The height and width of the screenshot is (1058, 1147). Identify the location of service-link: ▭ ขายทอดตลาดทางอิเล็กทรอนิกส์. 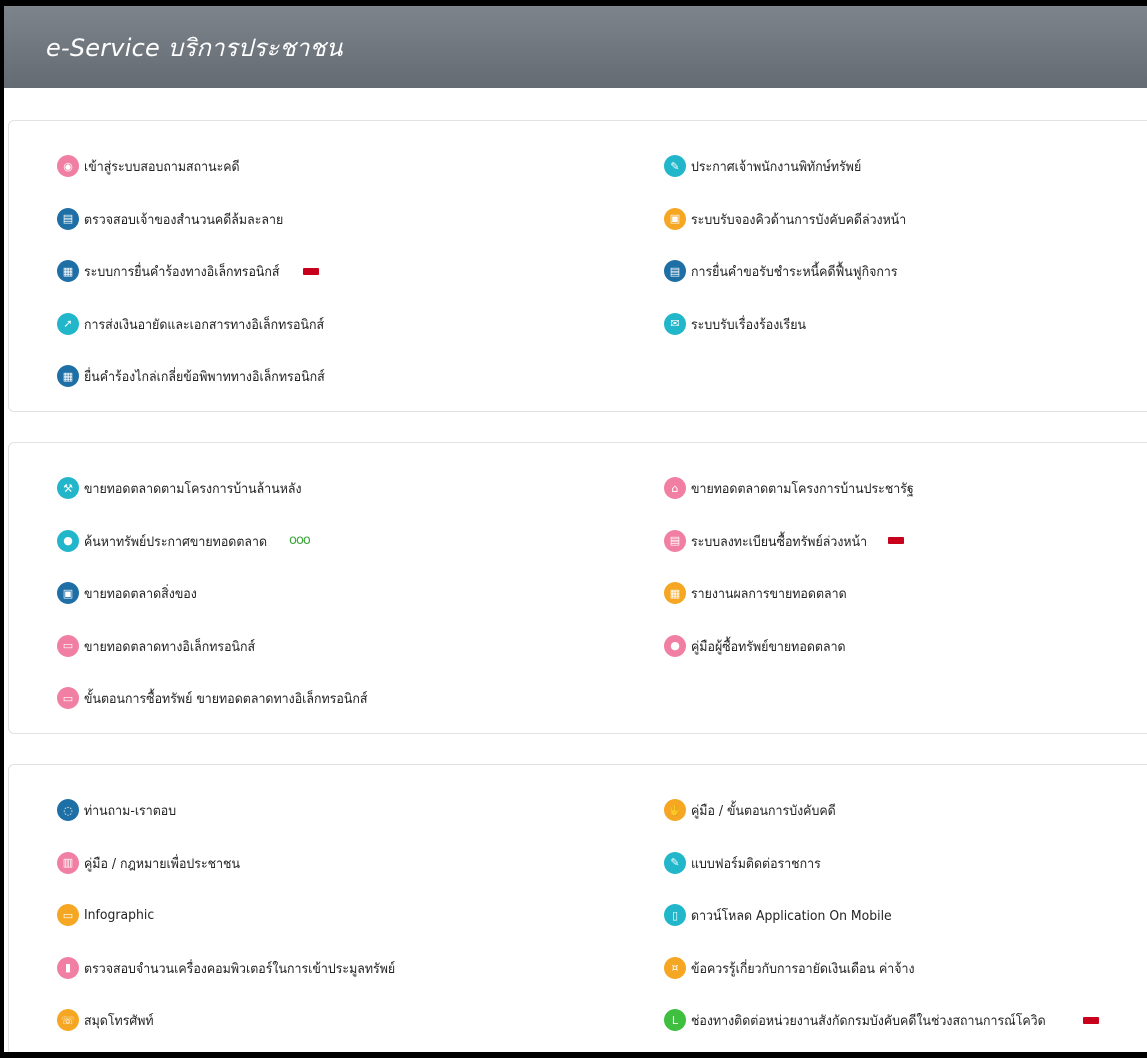
(163, 645).